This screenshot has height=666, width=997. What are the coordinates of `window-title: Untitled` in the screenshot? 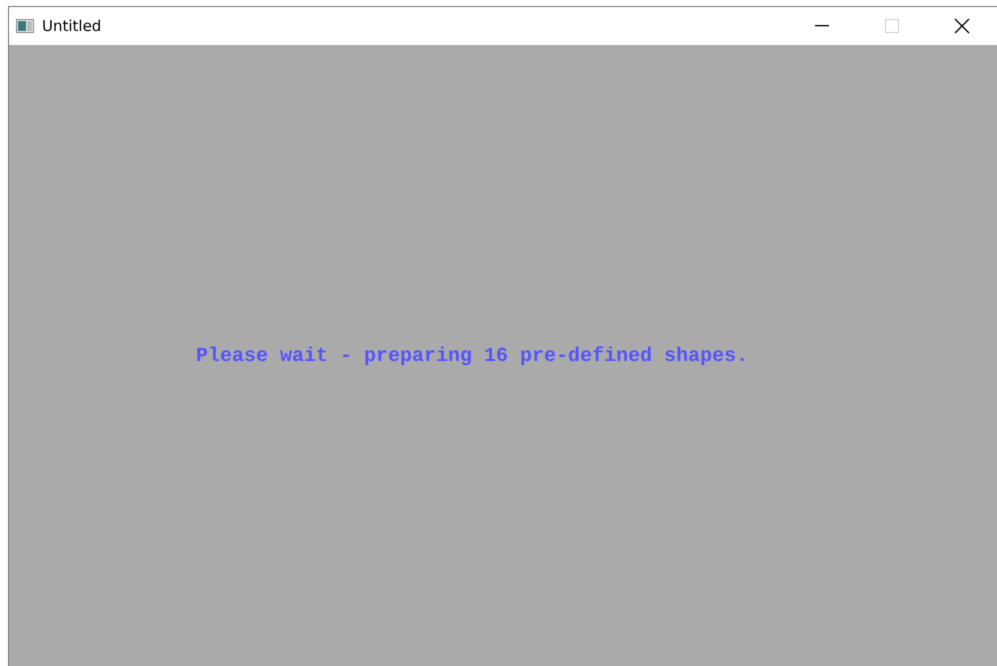 It's located at (72, 26).